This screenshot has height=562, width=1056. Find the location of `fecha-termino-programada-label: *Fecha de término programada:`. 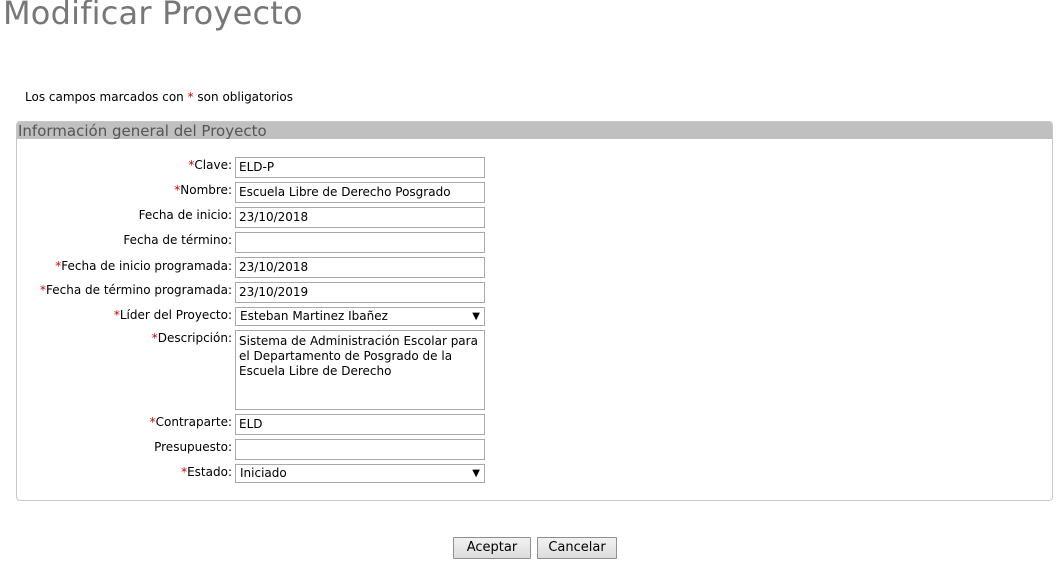

fecha-termino-programada-label: *Fecha de término programada: is located at coordinates (116, 290).